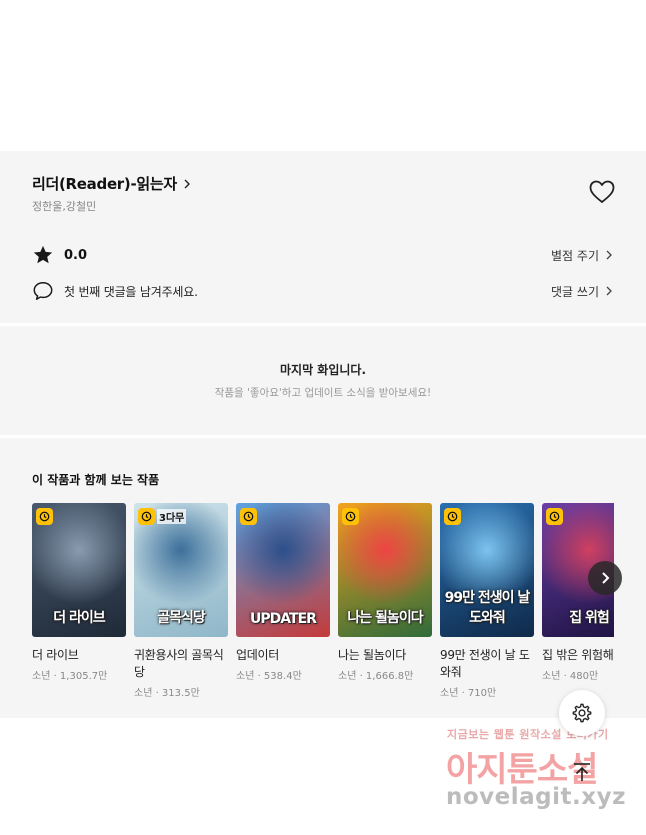 This screenshot has height=835, width=646. I want to click on cover-title: 99만 전생이 날 도와줘, so click(487, 608).